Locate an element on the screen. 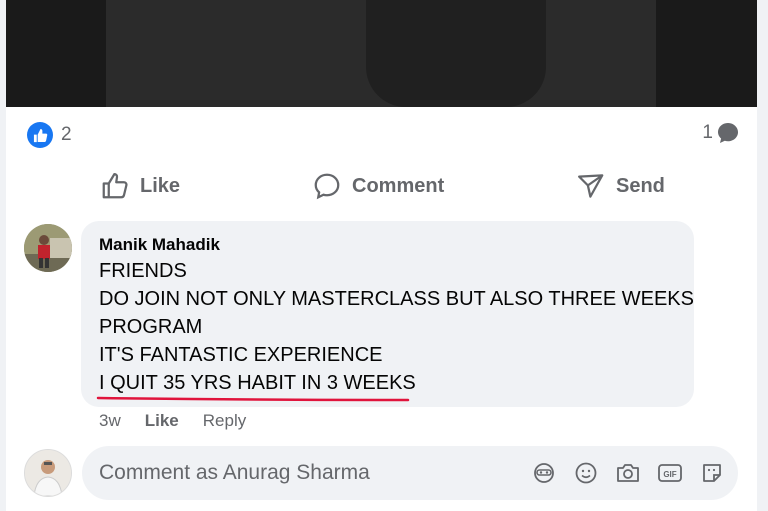 Image resolution: width=768 pixels, height=511 pixels. gif-icon: GIF is located at coordinates (670, 473).